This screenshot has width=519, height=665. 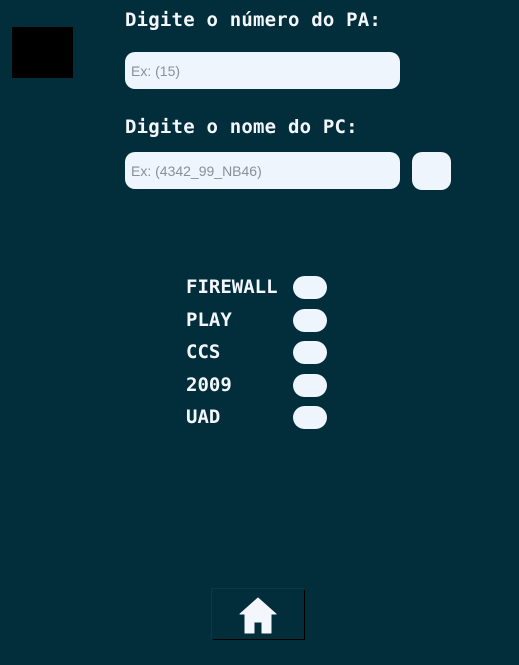 What do you see at coordinates (310, 417) in the screenshot?
I see `option-toggle-uad` at bounding box center [310, 417].